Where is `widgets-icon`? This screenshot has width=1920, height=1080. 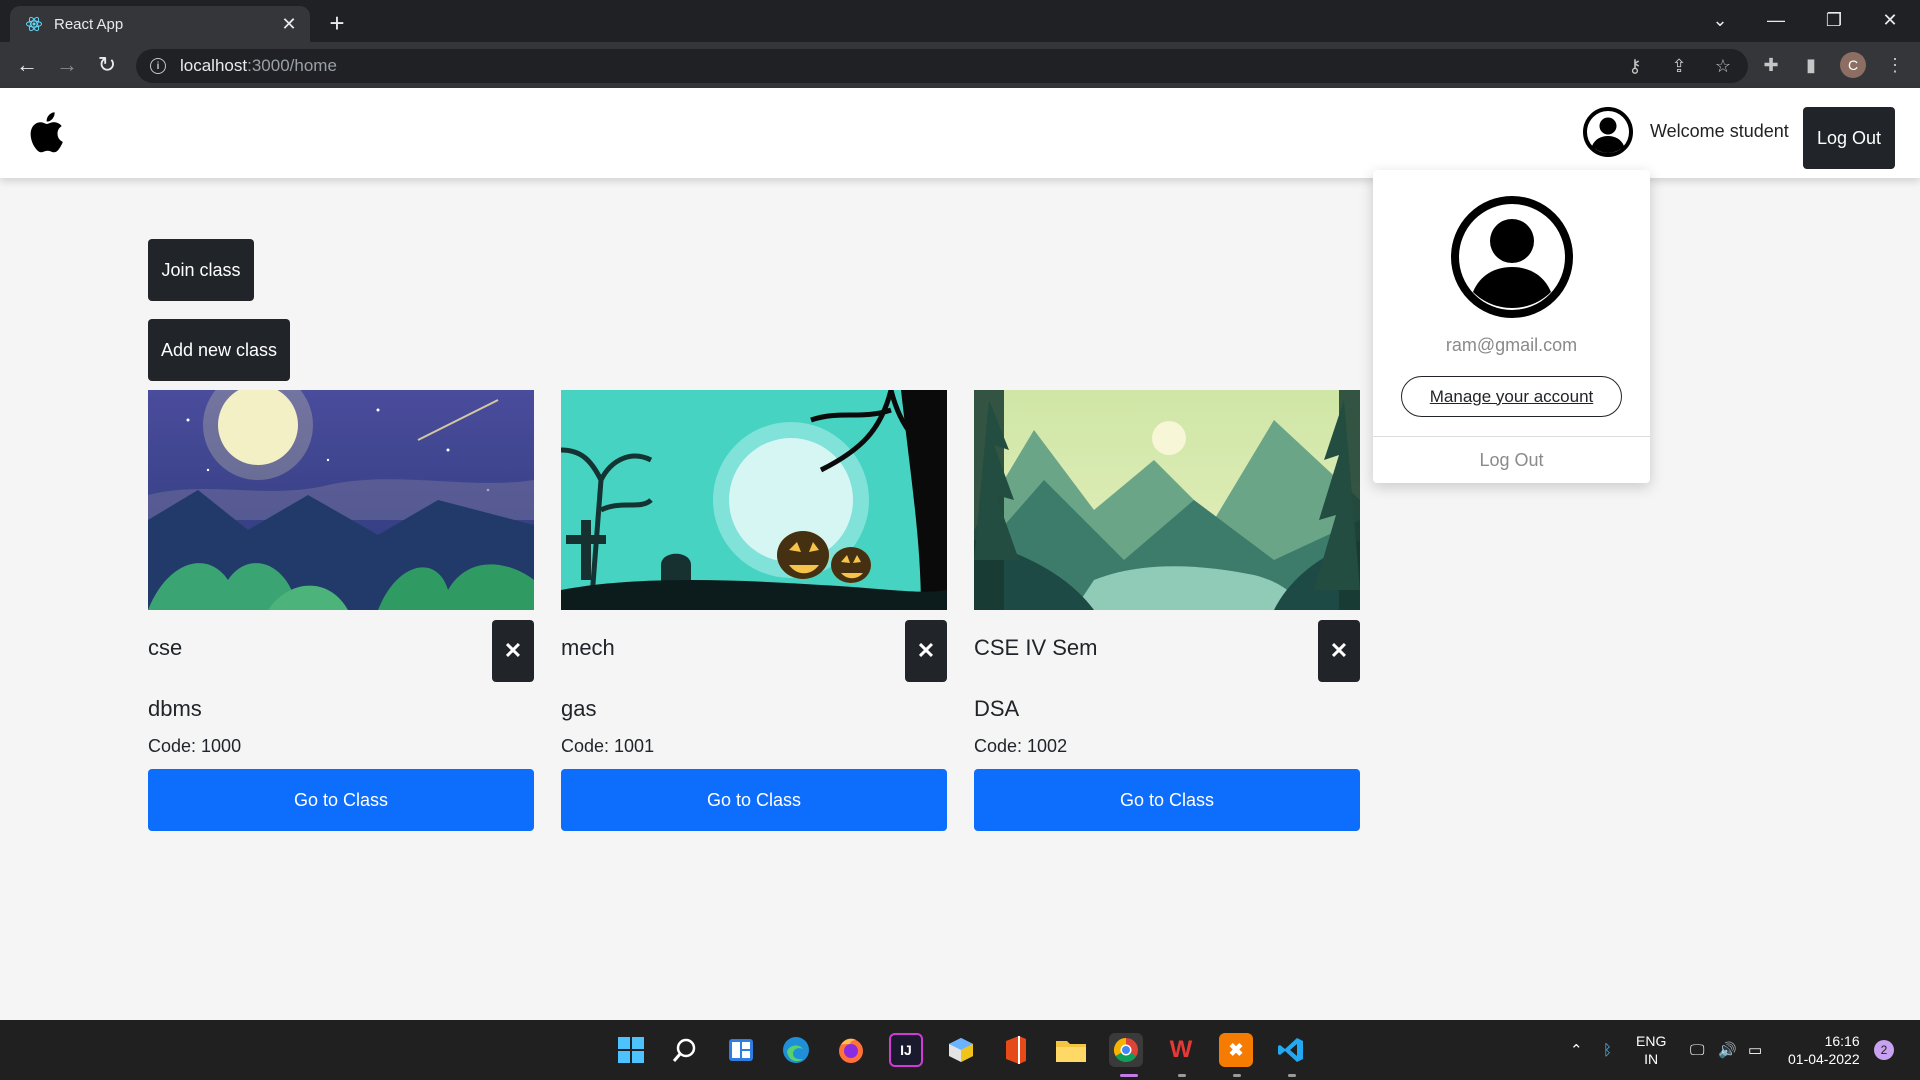 widgets-icon is located at coordinates (741, 1050).